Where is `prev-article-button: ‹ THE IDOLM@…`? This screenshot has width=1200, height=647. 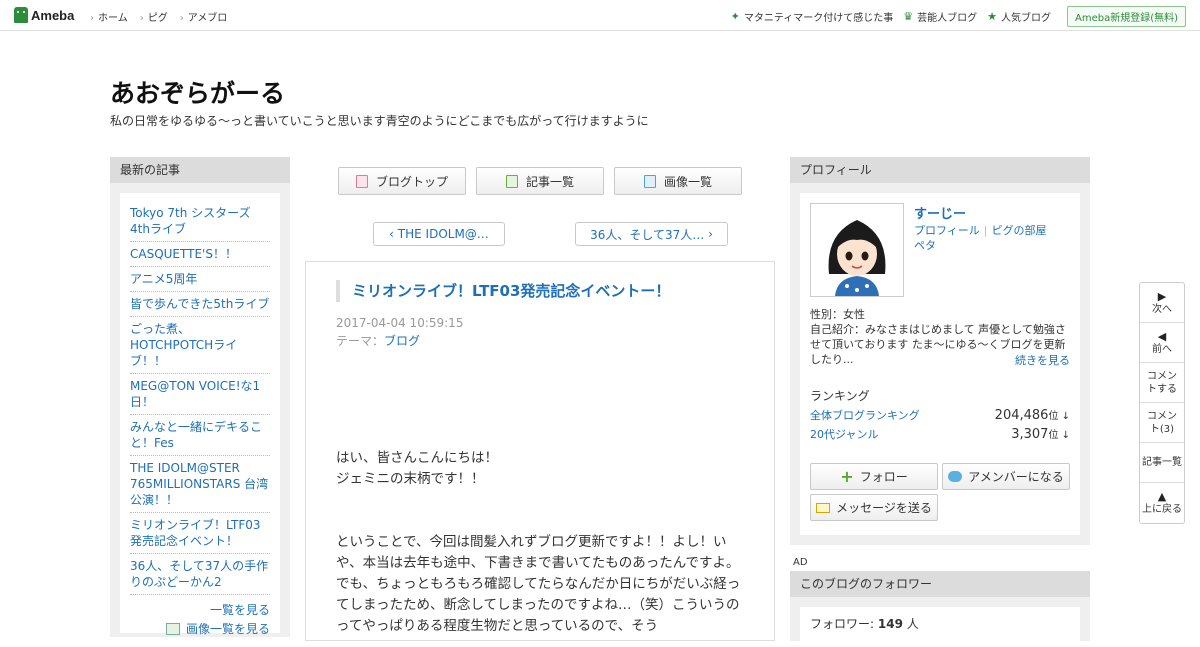 prev-article-button: ‹ THE IDOLM@… is located at coordinates (439, 234).